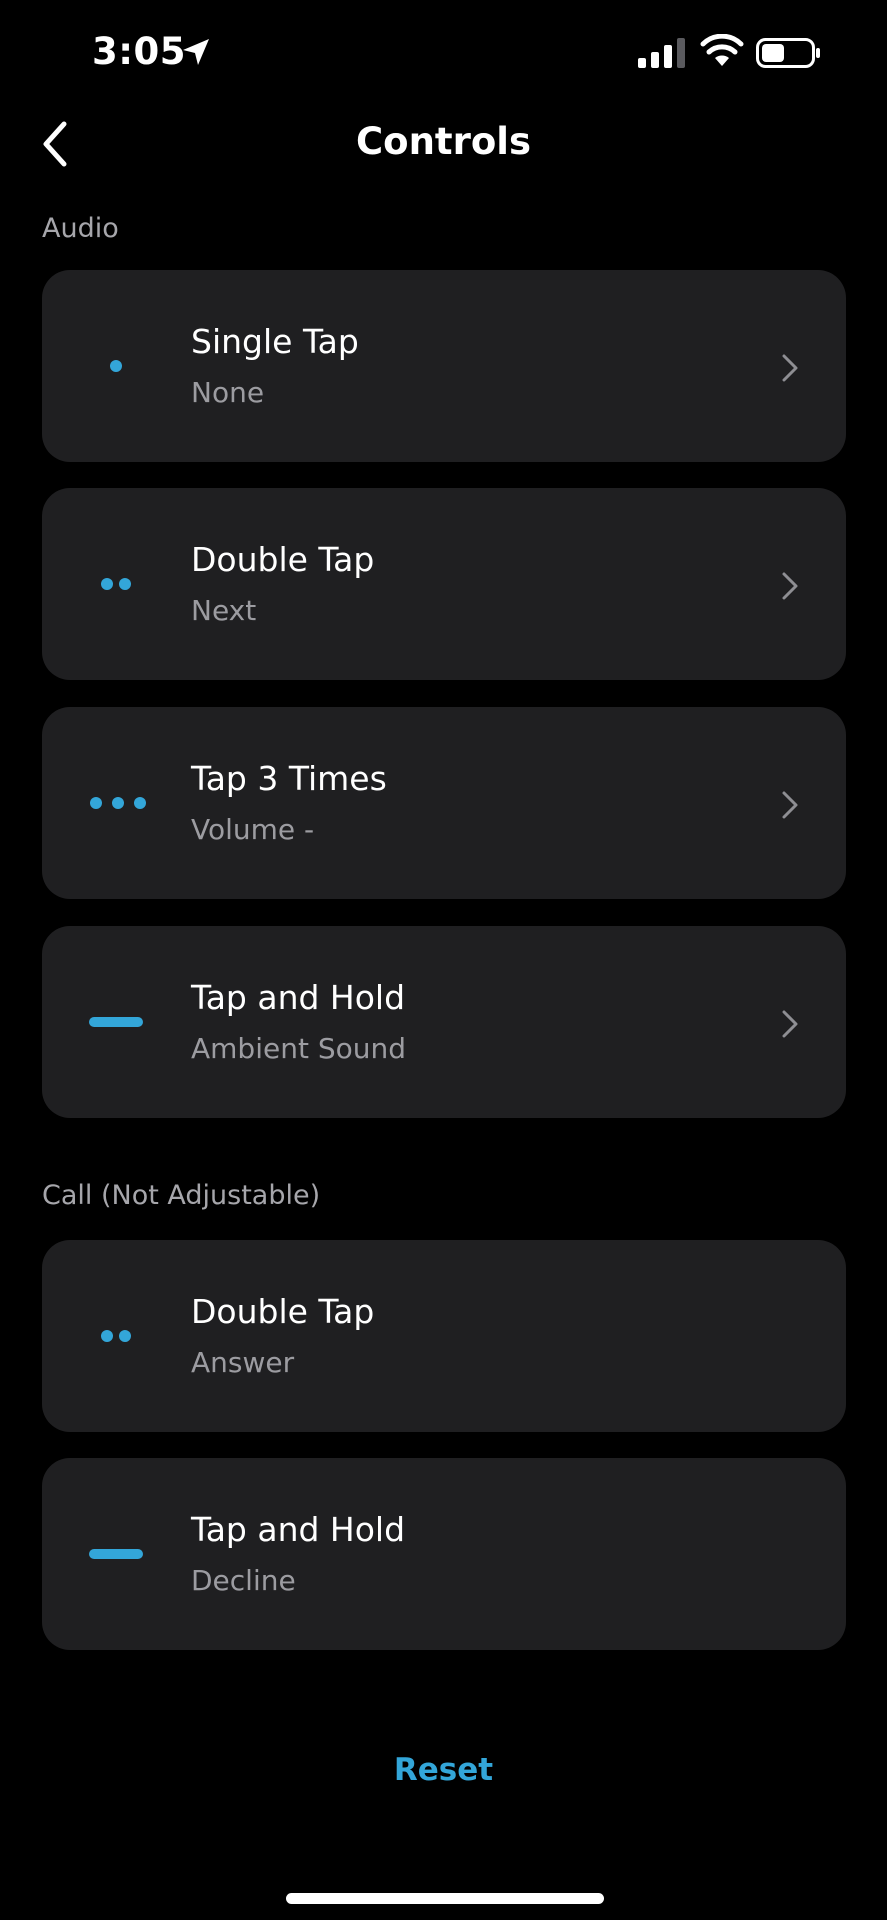 This screenshot has height=1920, width=887. I want to click on control-value: None, so click(228, 392).